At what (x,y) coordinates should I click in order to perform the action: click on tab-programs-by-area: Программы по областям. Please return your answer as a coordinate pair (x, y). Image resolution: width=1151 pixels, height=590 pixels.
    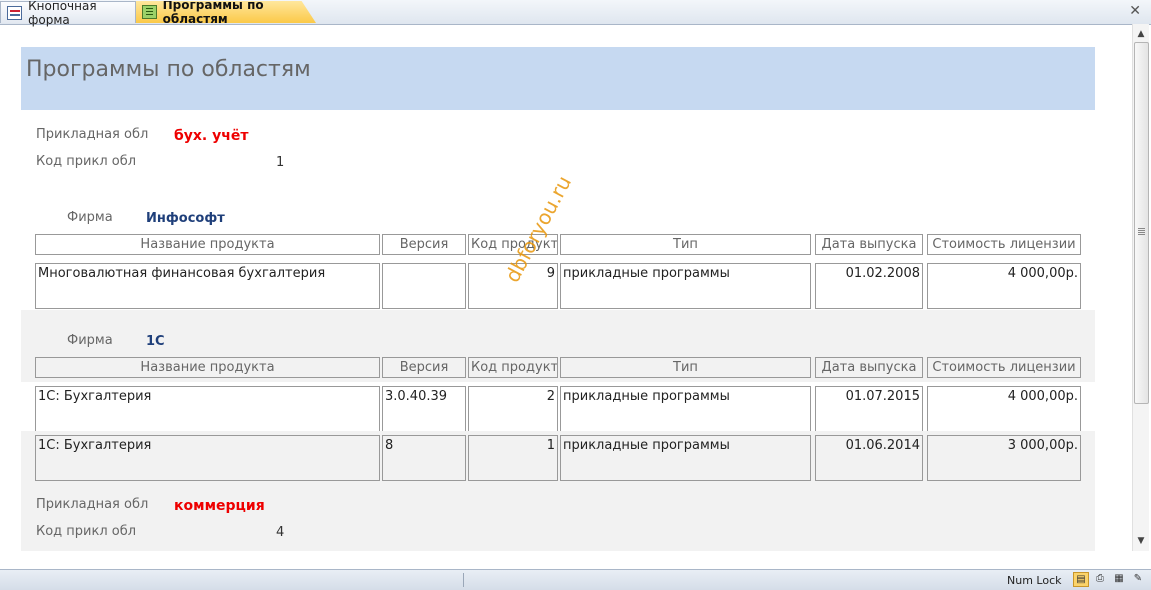
    Looking at the image, I should click on (226, 12).